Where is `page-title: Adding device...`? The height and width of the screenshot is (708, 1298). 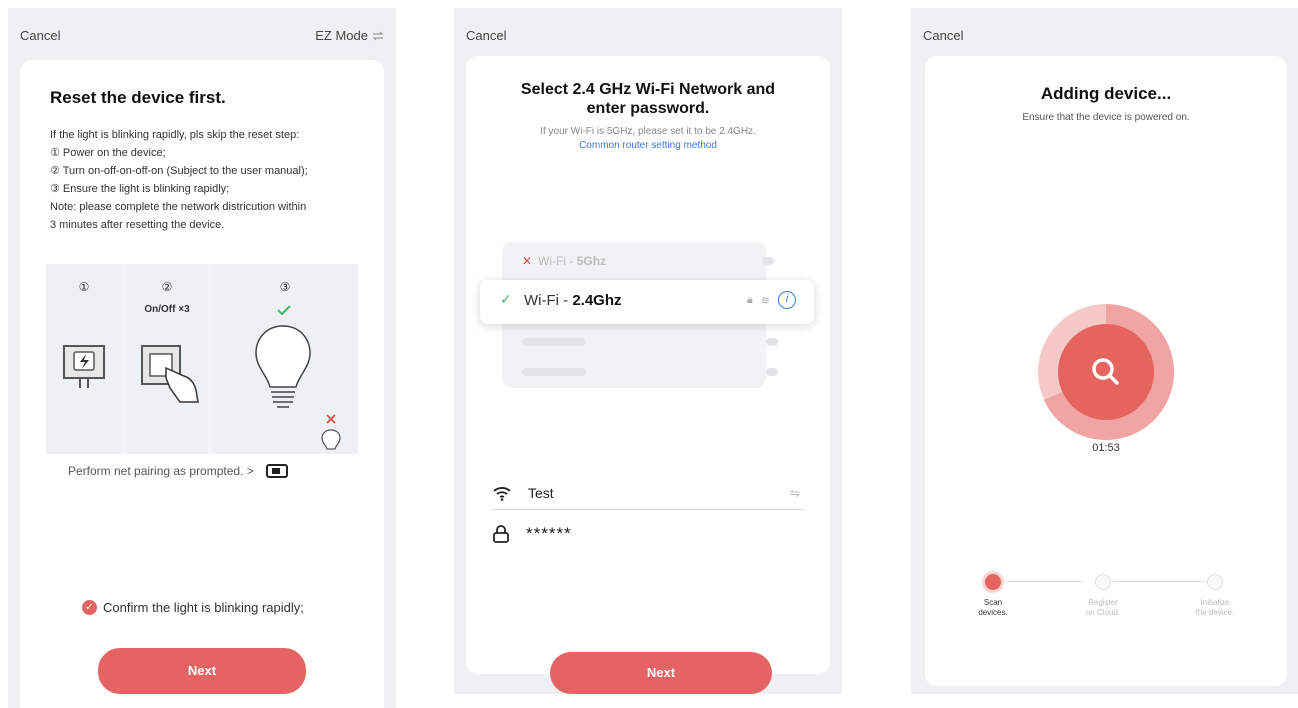
page-title: Adding device... is located at coordinates (1106, 93).